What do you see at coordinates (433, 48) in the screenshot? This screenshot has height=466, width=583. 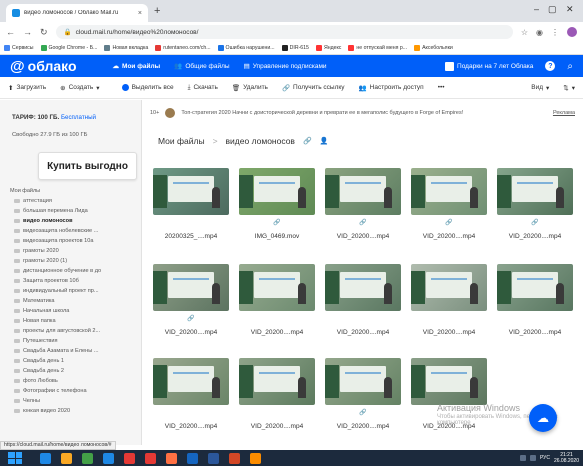 I see `bookmark-item: Аксебольяки` at bounding box center [433, 48].